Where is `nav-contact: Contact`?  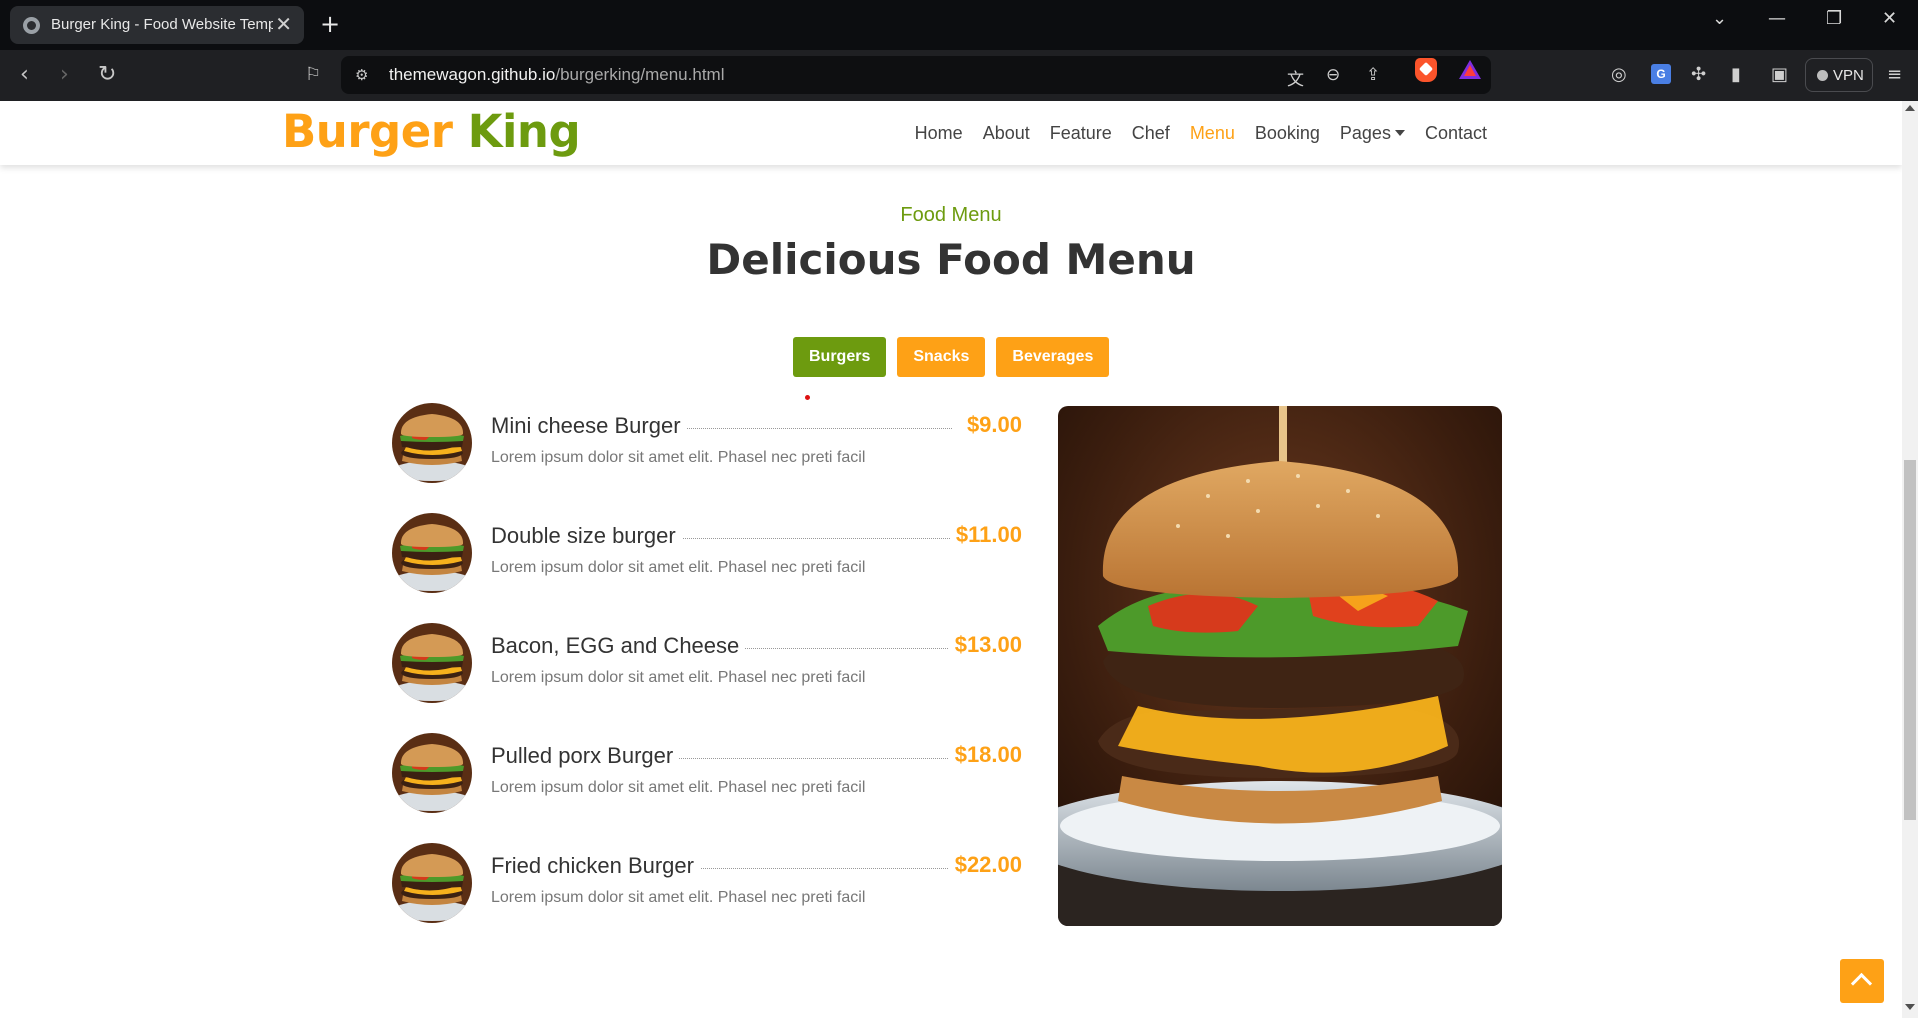 nav-contact: Contact is located at coordinates (1456, 133).